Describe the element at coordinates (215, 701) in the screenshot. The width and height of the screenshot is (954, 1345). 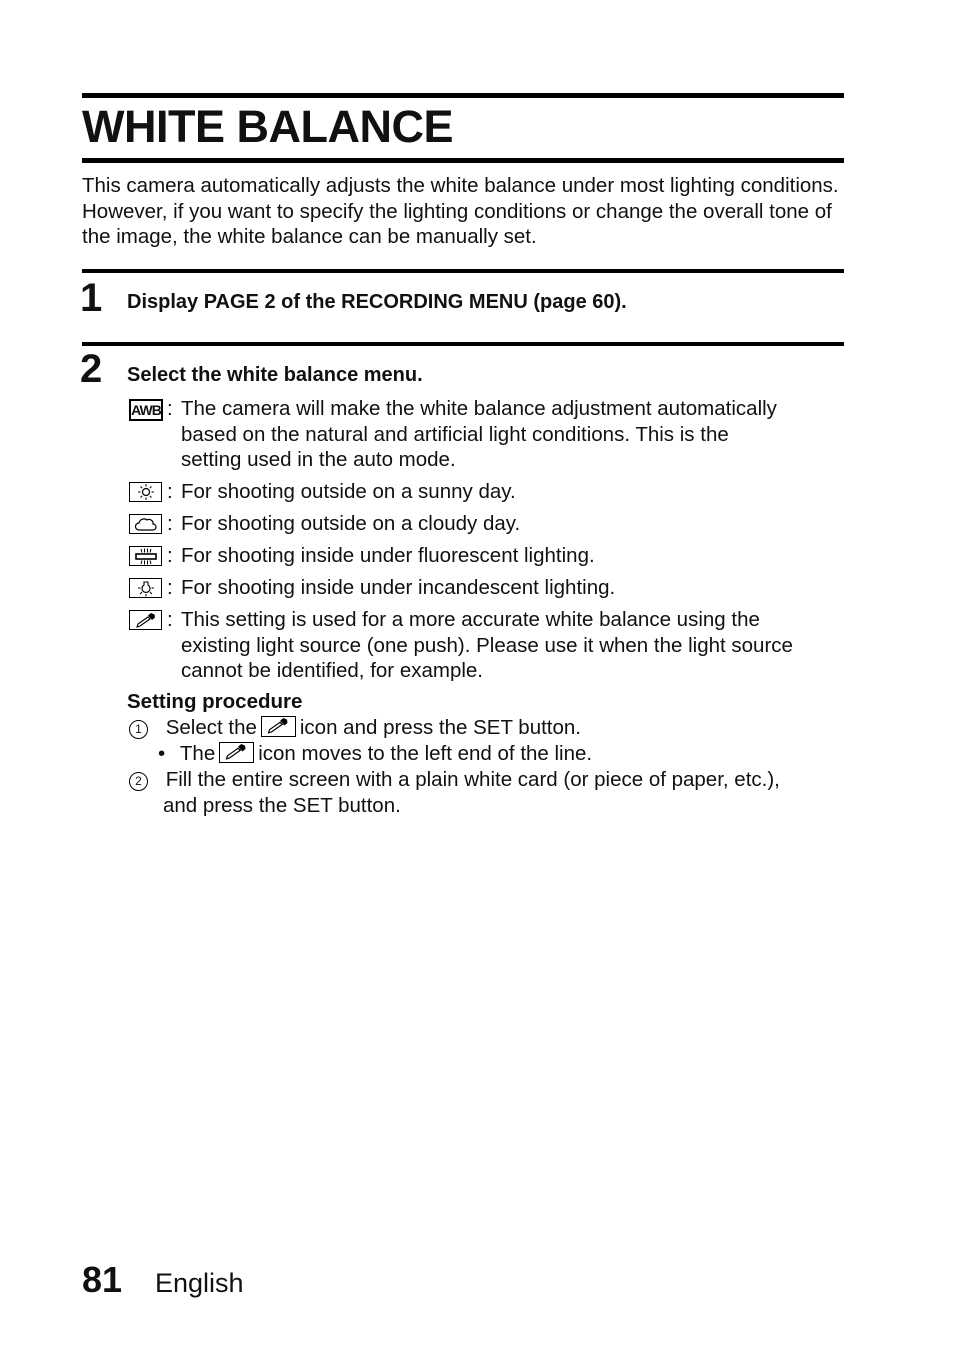
I see `procedure-heading: Setting procedure` at that location.